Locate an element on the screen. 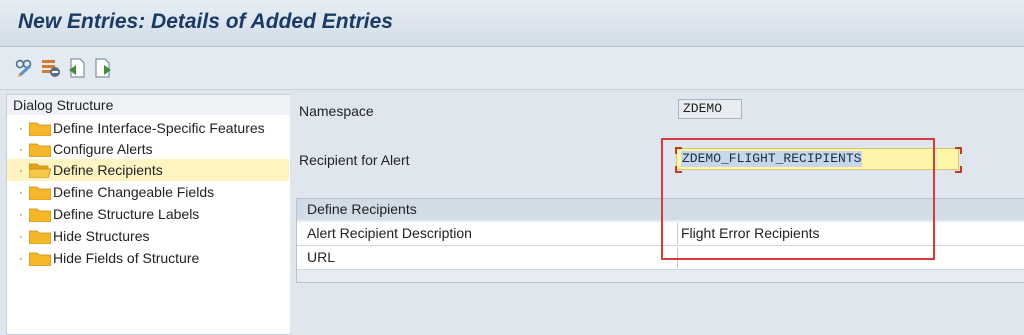 This screenshot has height=335, width=1024. page-title: New Entries: Details of Added Entries is located at coordinates (205, 21).